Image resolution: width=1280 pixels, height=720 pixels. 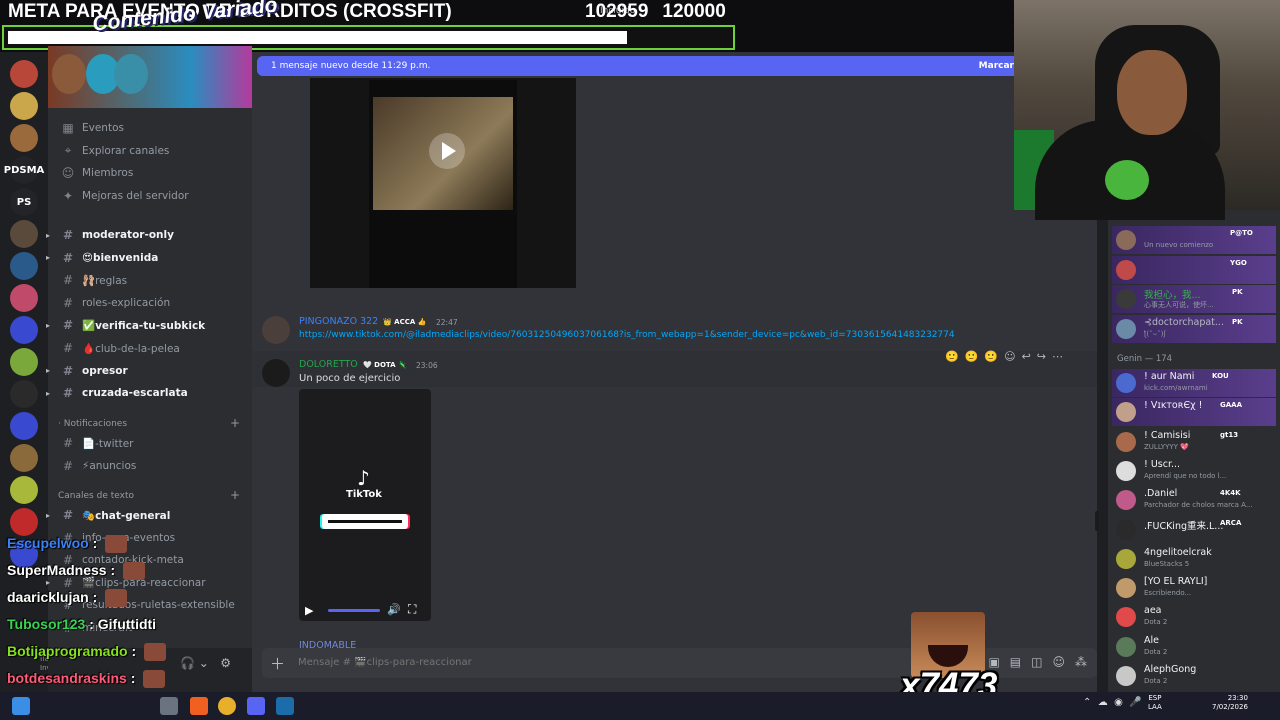 I want to click on webcam-person-head, so click(x=1152, y=92).